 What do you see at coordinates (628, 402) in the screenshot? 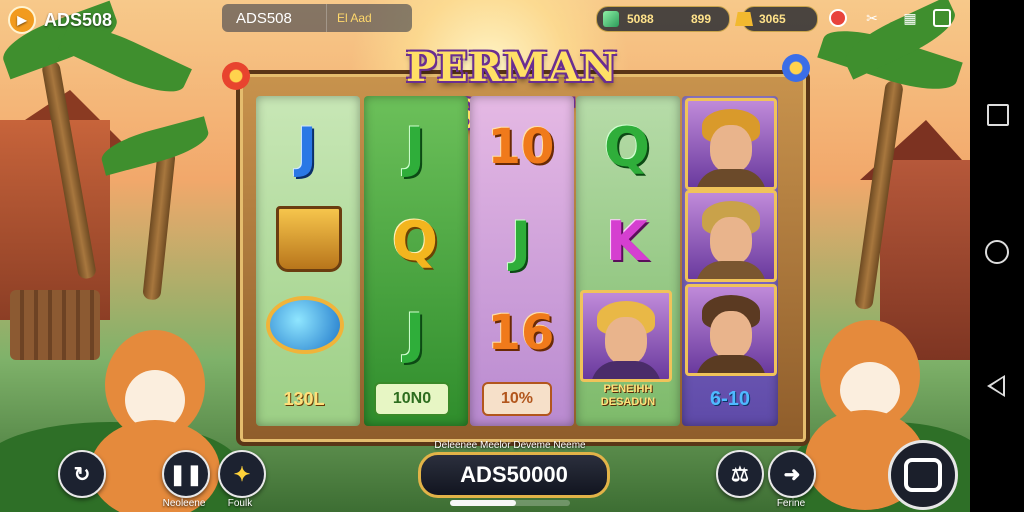
I see `reel-4-label-line2: DESADUN` at bounding box center [628, 402].